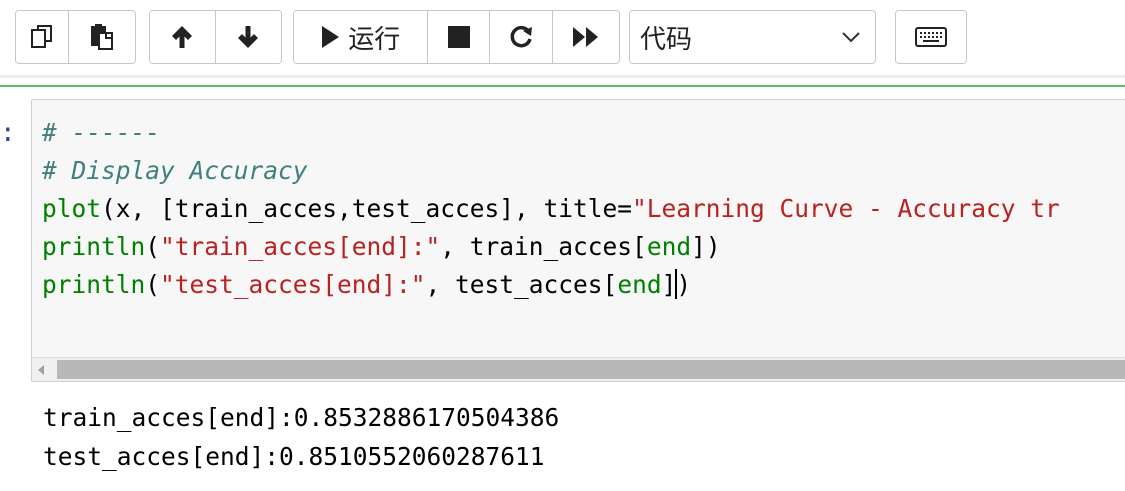 The width and height of the screenshot is (1125, 491). I want to click on interrupt-kernel-button, so click(459, 37).